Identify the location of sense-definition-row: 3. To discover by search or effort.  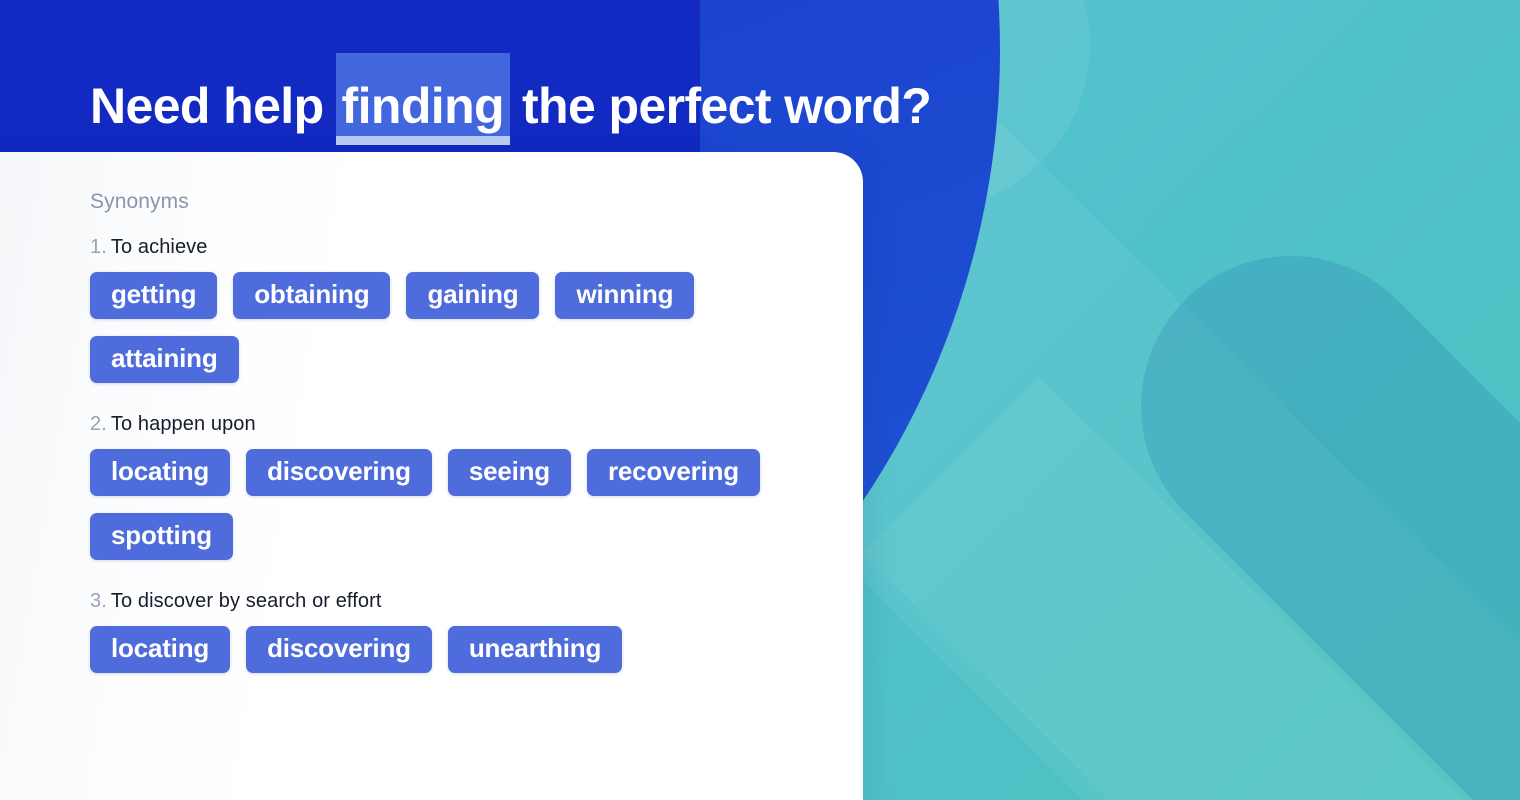
(476, 601).